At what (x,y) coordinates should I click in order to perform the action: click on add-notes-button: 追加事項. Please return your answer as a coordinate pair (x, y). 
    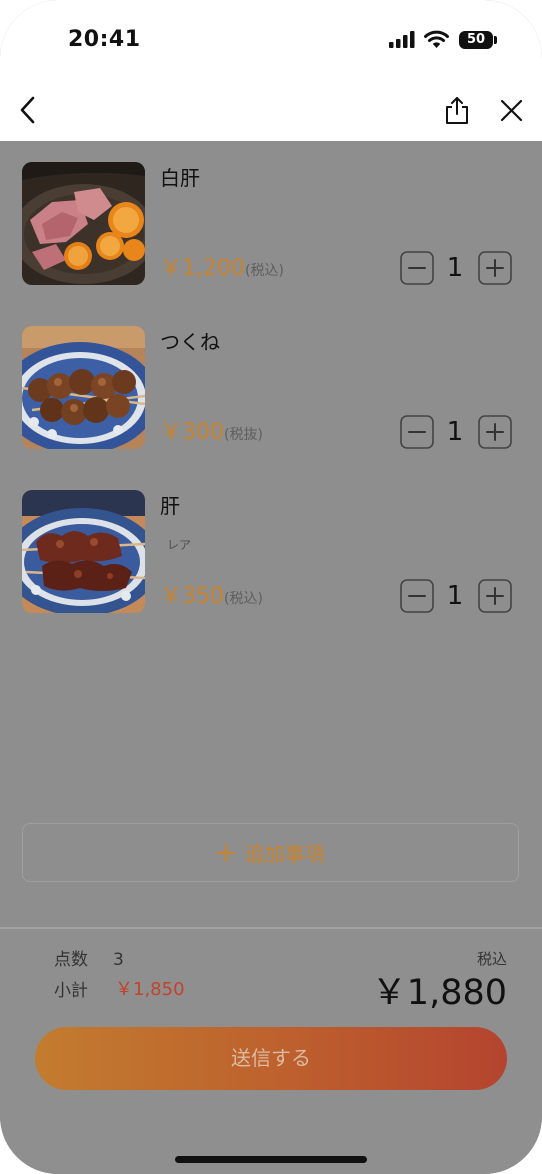
    Looking at the image, I should click on (270, 852).